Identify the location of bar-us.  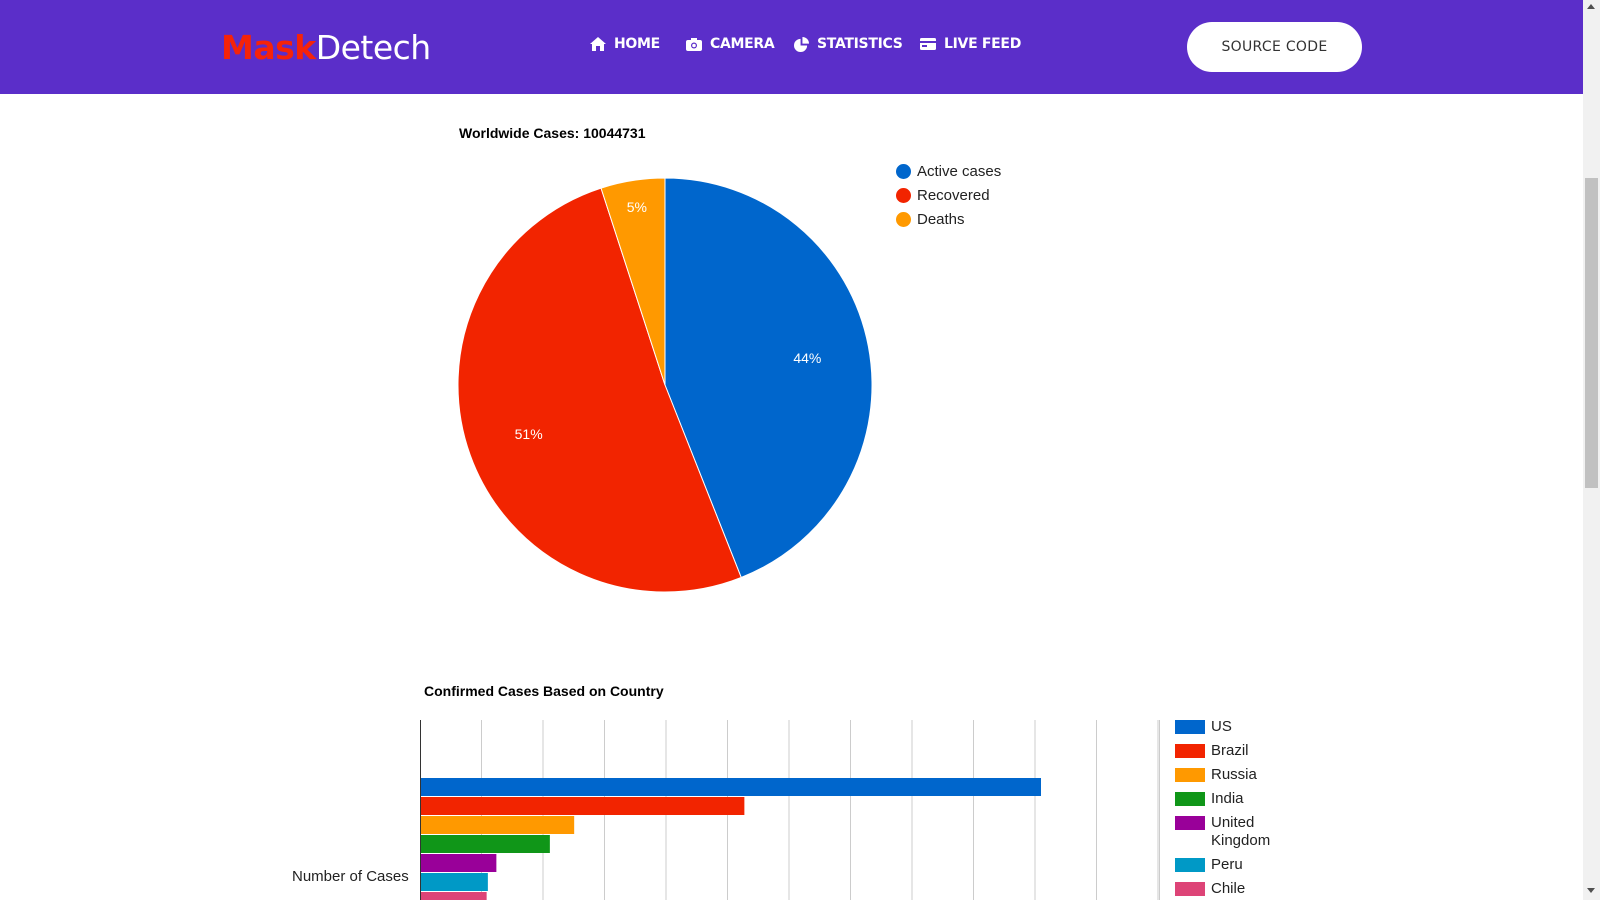
(731, 787).